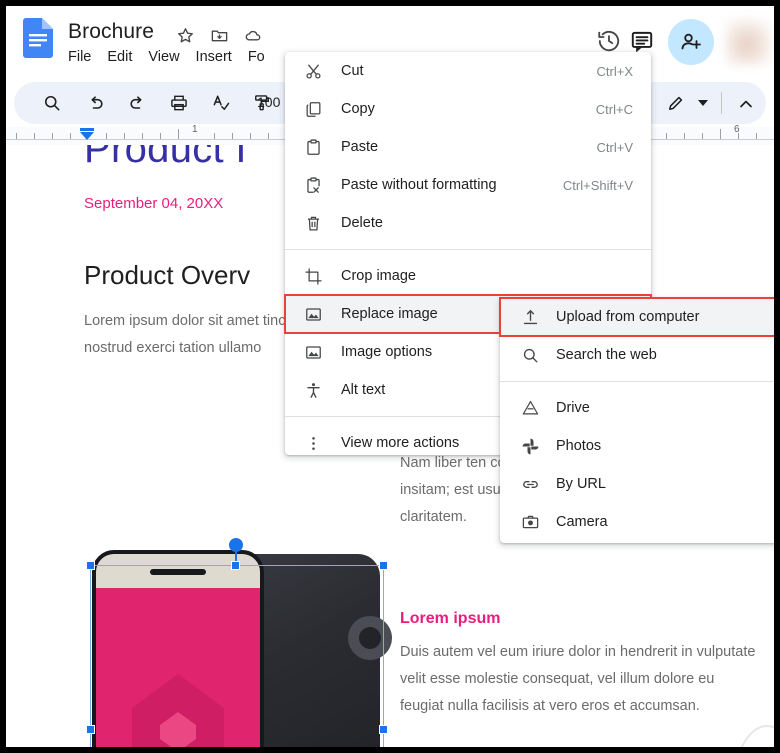 The width and height of the screenshot is (780, 753). Describe the element at coordinates (253, 35) in the screenshot. I see `cloud-saved-icon` at that location.